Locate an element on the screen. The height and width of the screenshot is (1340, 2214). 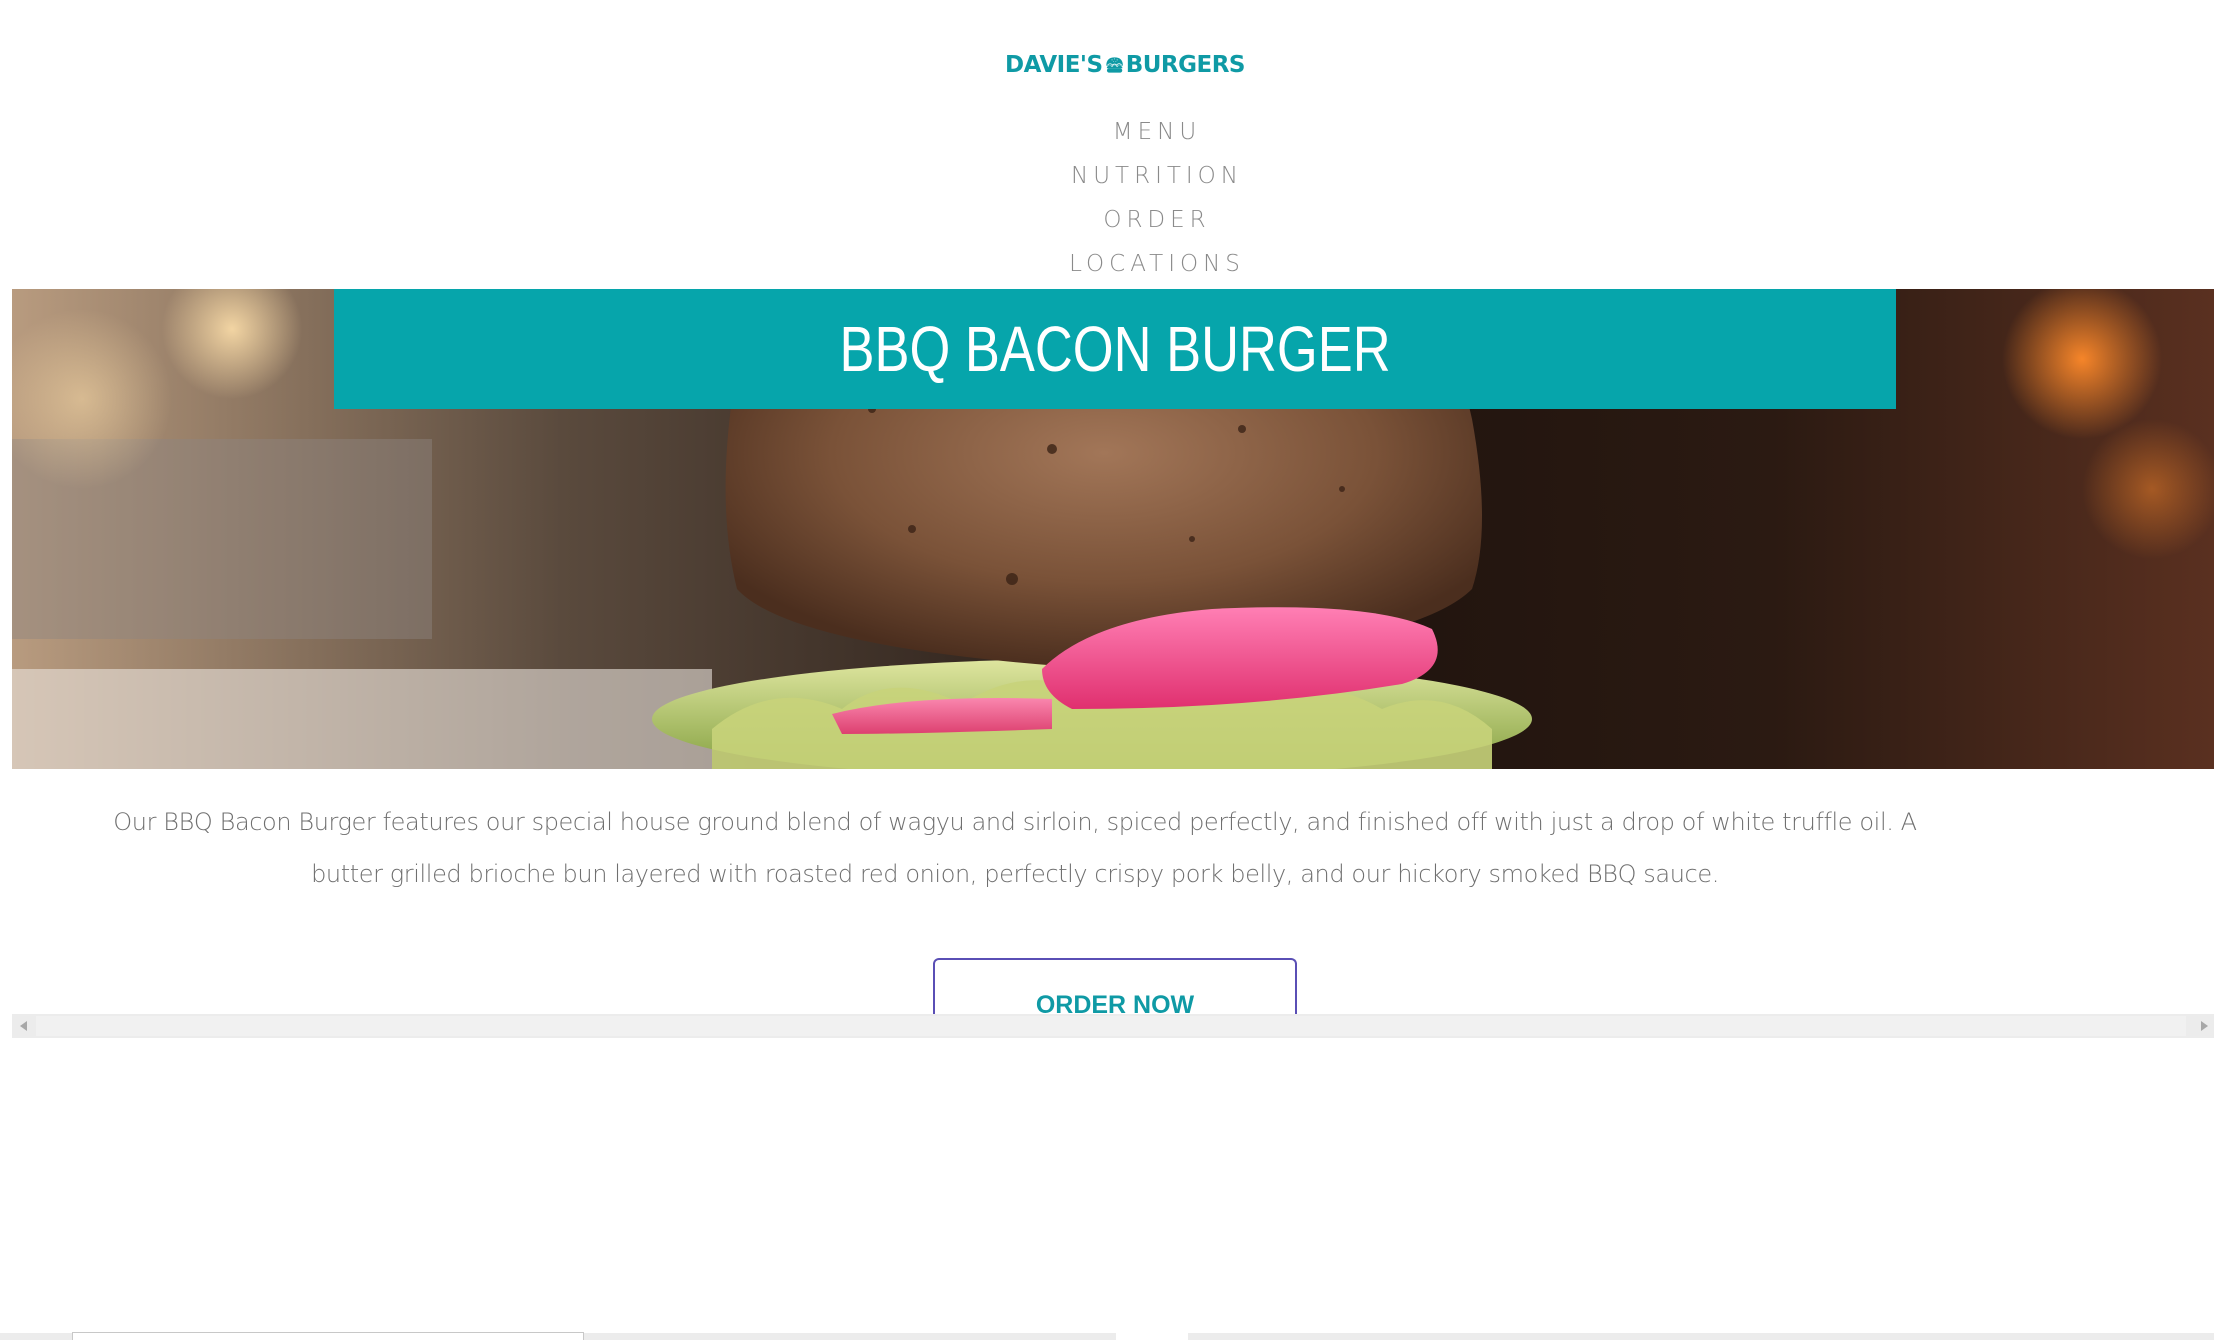
scrollbar-thumb is located at coordinates (1111, 1026).